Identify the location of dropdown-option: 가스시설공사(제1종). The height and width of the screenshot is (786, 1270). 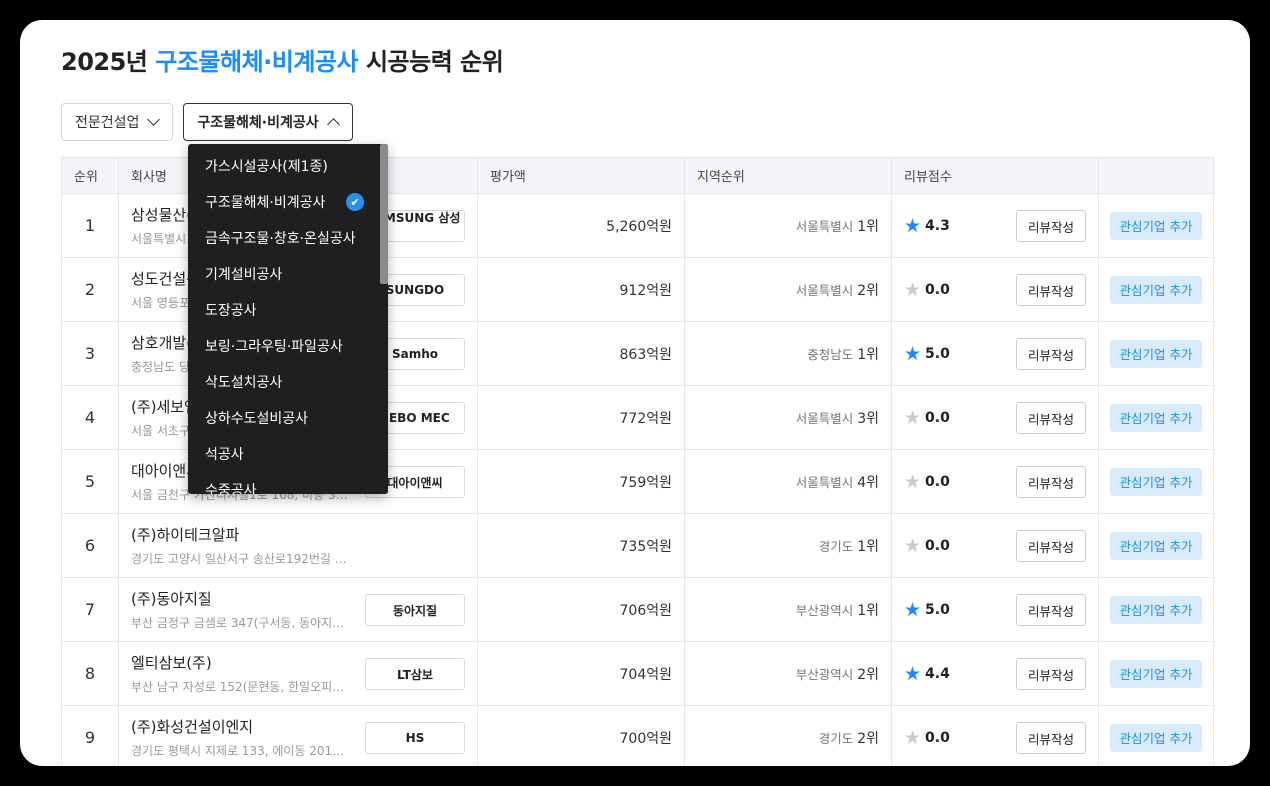
(288, 166).